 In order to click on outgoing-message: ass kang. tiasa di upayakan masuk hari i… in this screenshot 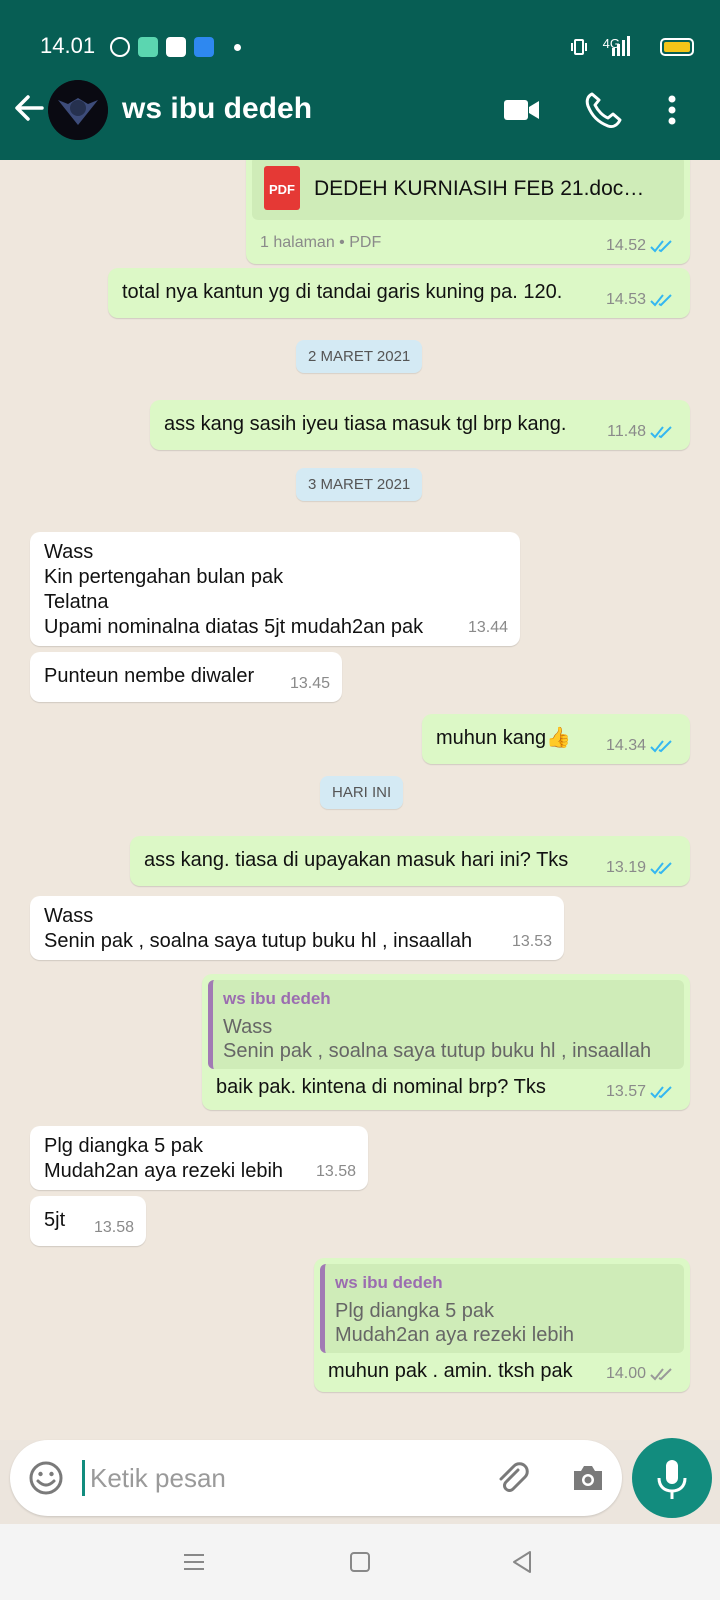, I will do `click(410, 861)`.